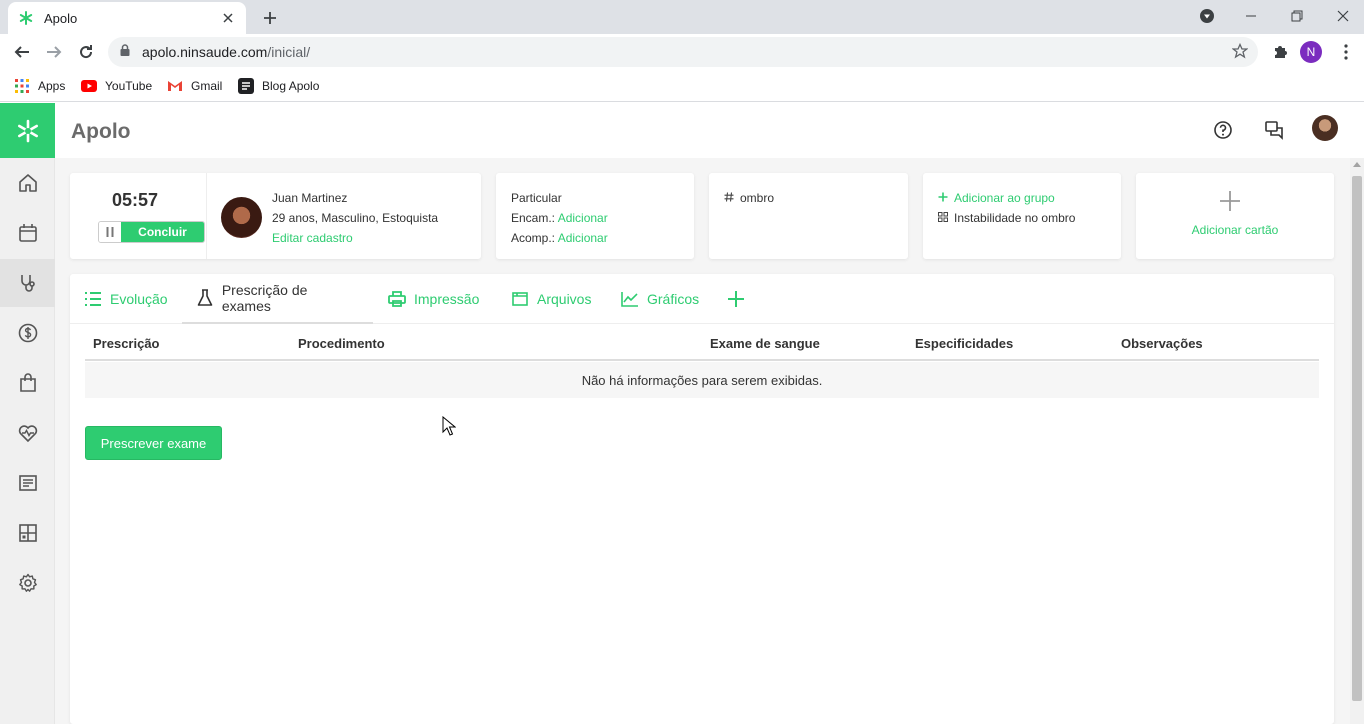  What do you see at coordinates (943, 198) in the screenshot?
I see `plus-icon` at bounding box center [943, 198].